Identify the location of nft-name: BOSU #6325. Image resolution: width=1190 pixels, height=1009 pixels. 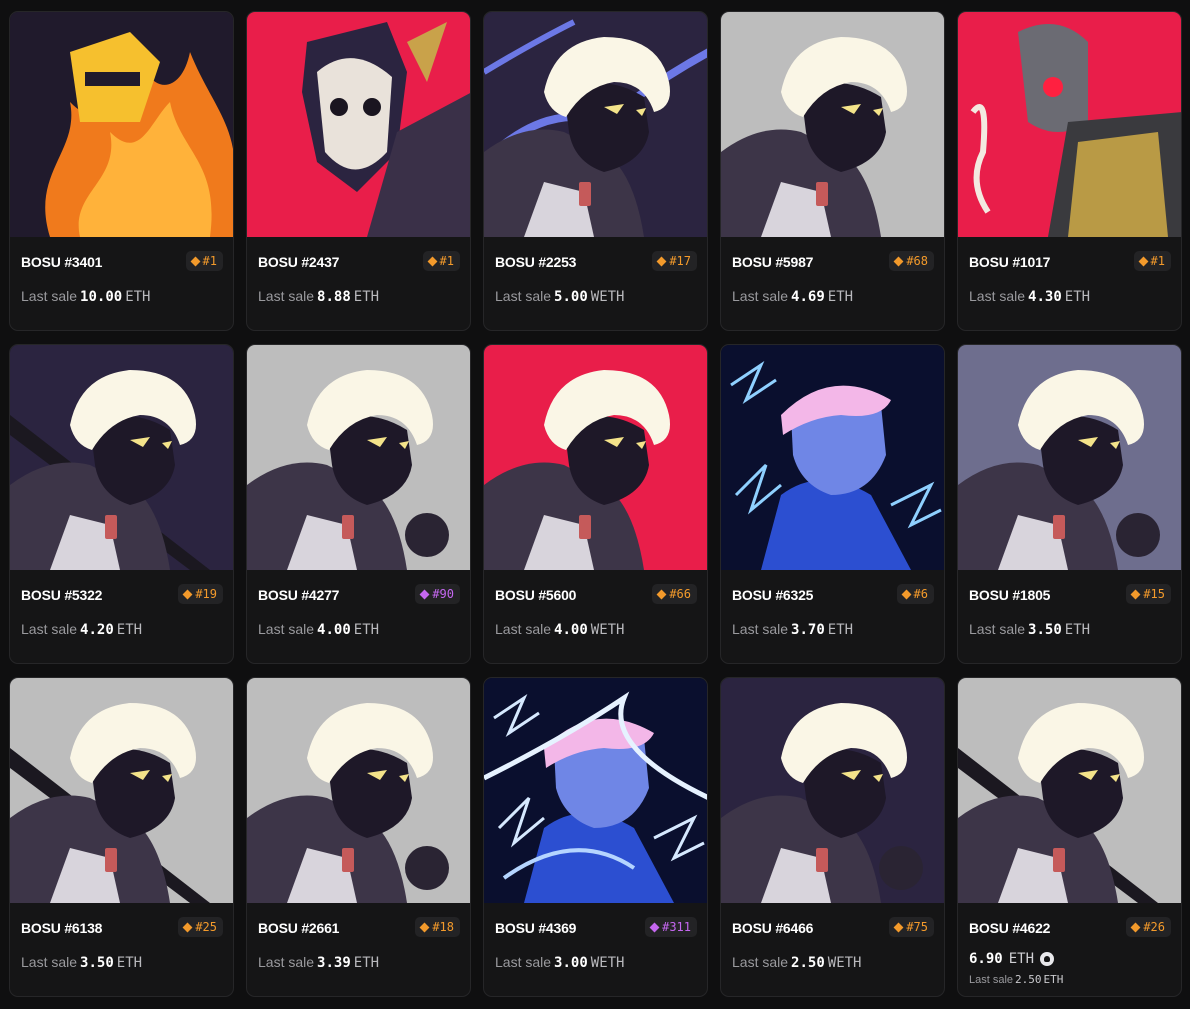
(772, 595).